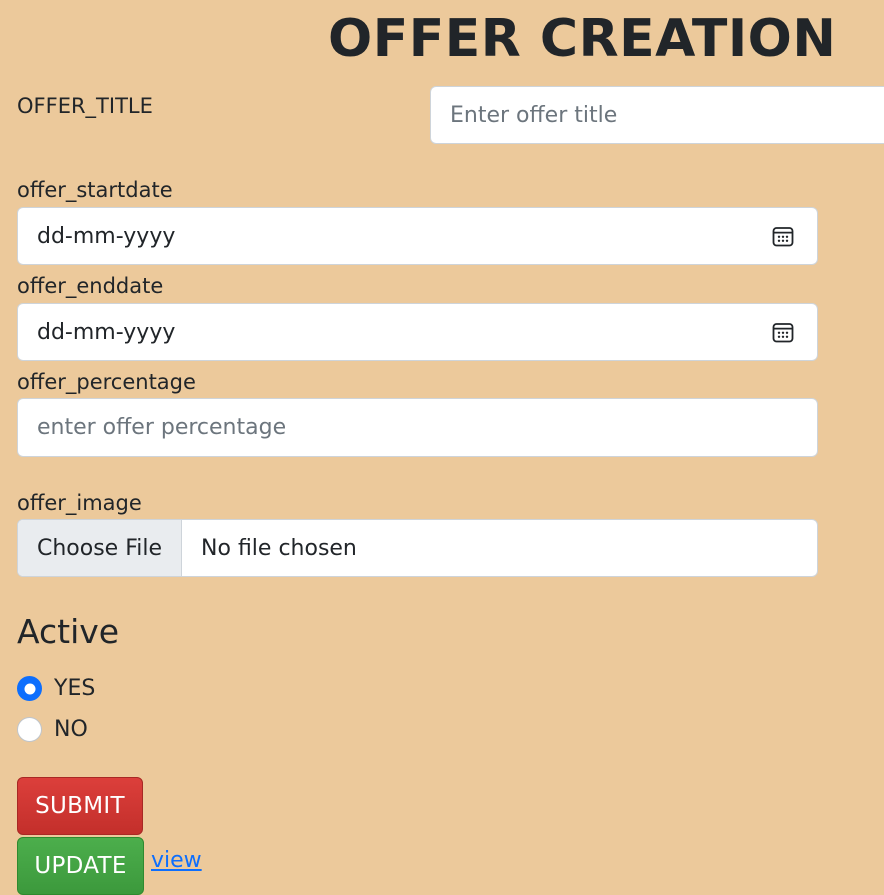  Describe the element at coordinates (106, 236) in the screenshot. I see `offer-startdate-value: dd-mm-yyyy` at that location.